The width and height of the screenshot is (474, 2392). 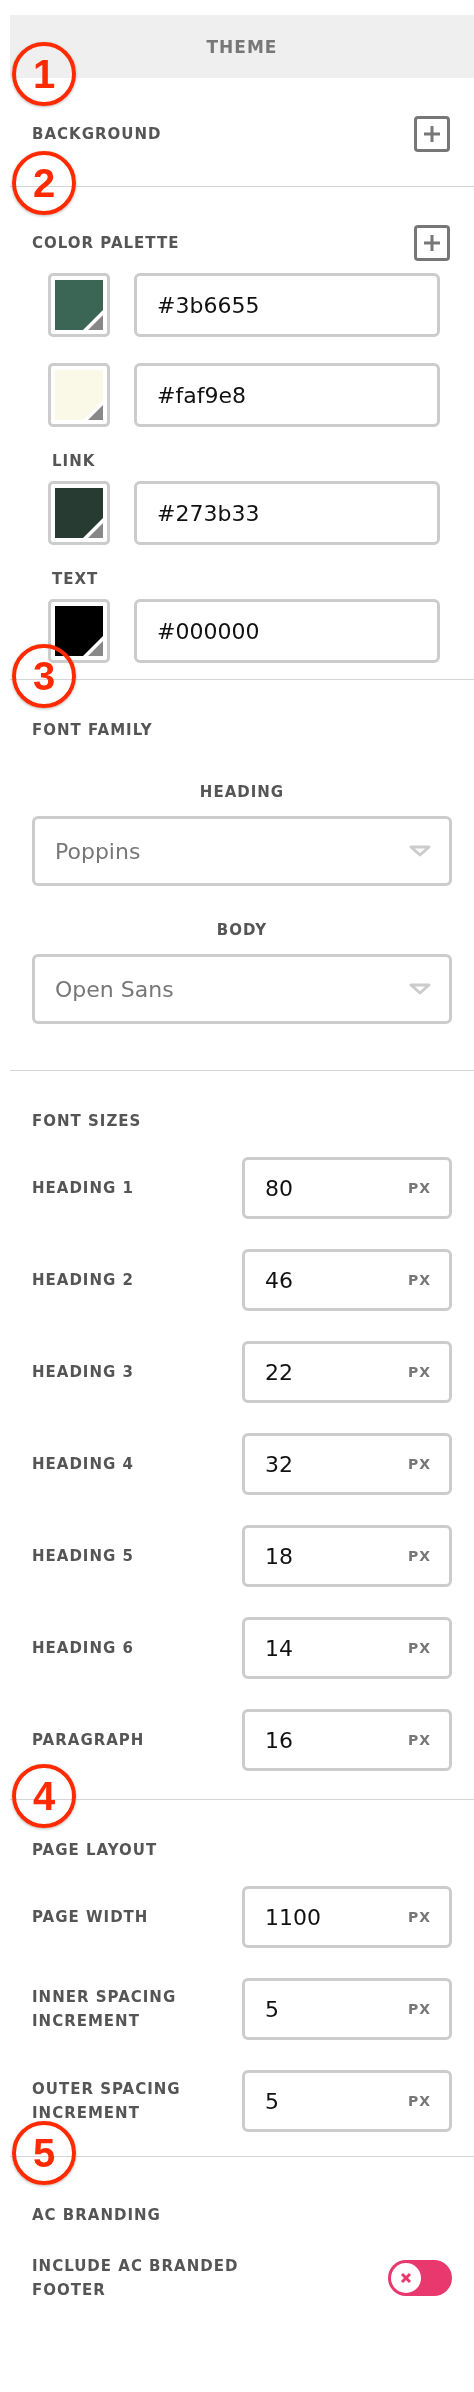 I want to click on size-input: 18 PX, so click(x=347, y=1556).